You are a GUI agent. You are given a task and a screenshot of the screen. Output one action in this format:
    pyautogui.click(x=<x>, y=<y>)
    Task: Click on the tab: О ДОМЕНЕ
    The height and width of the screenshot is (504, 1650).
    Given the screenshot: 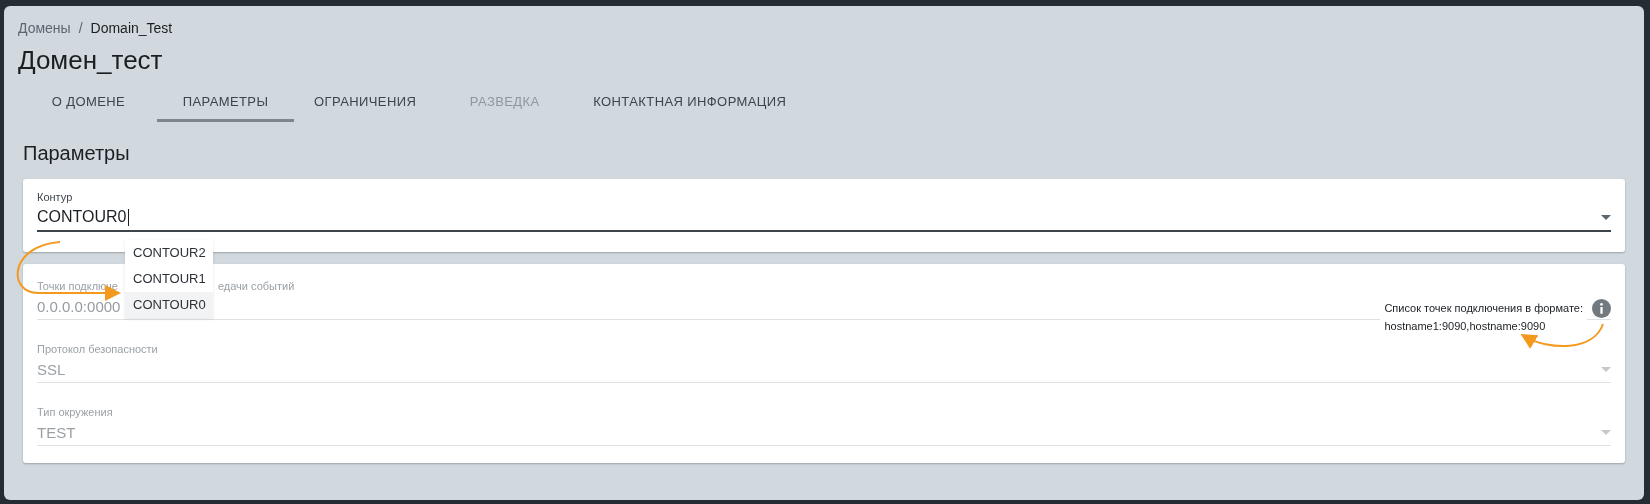 What is the action you would take?
    pyautogui.click(x=88, y=104)
    